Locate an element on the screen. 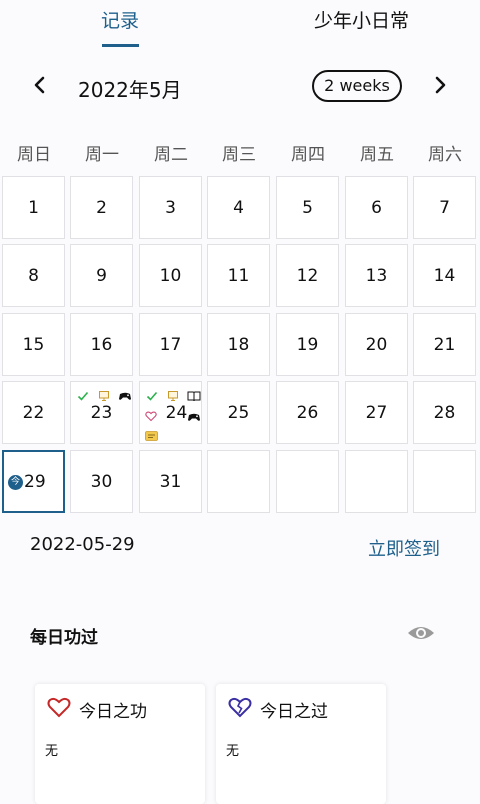 Image resolution: width=480 pixels, height=804 pixels. calendar-day: 1 is located at coordinates (33, 207).